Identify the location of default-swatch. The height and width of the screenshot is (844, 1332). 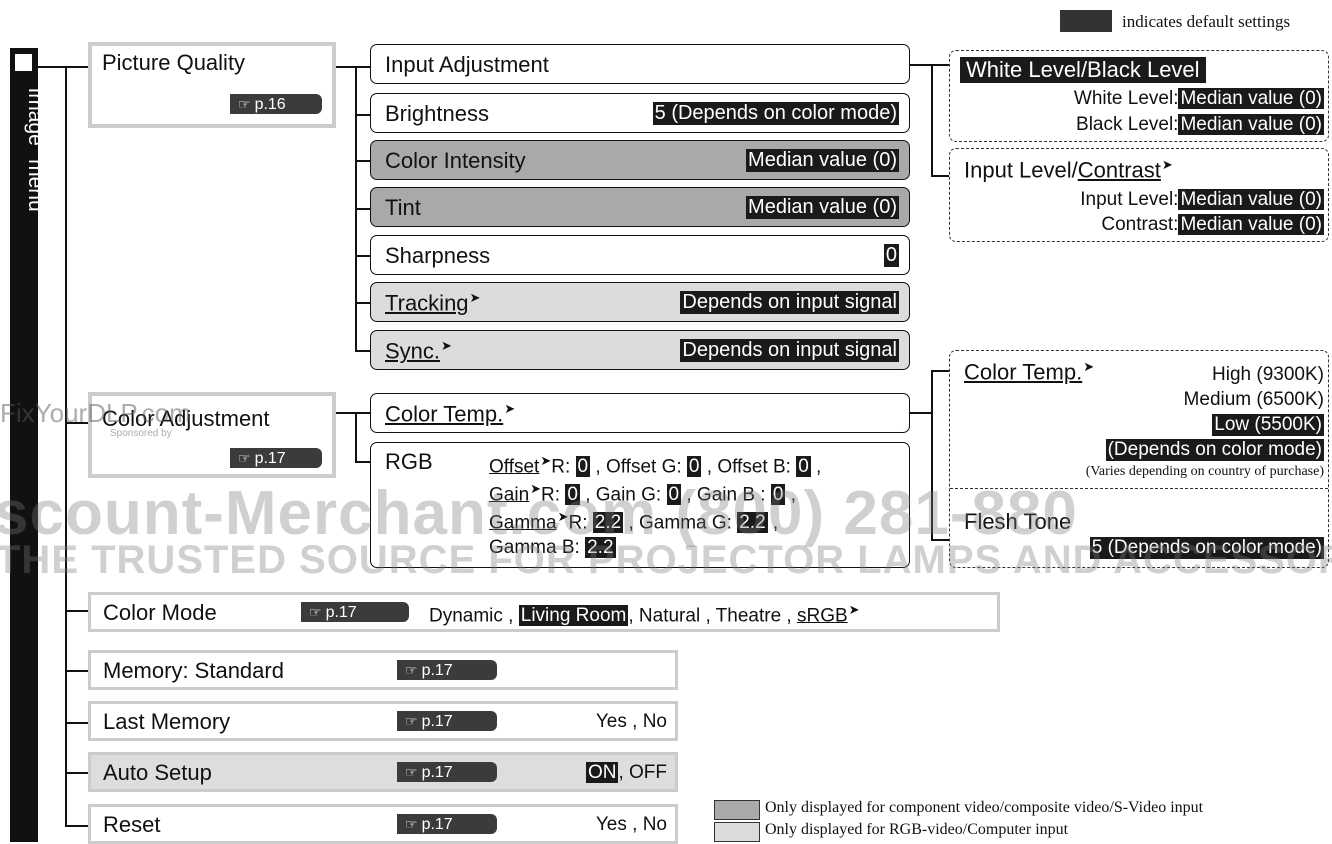
(1086, 21).